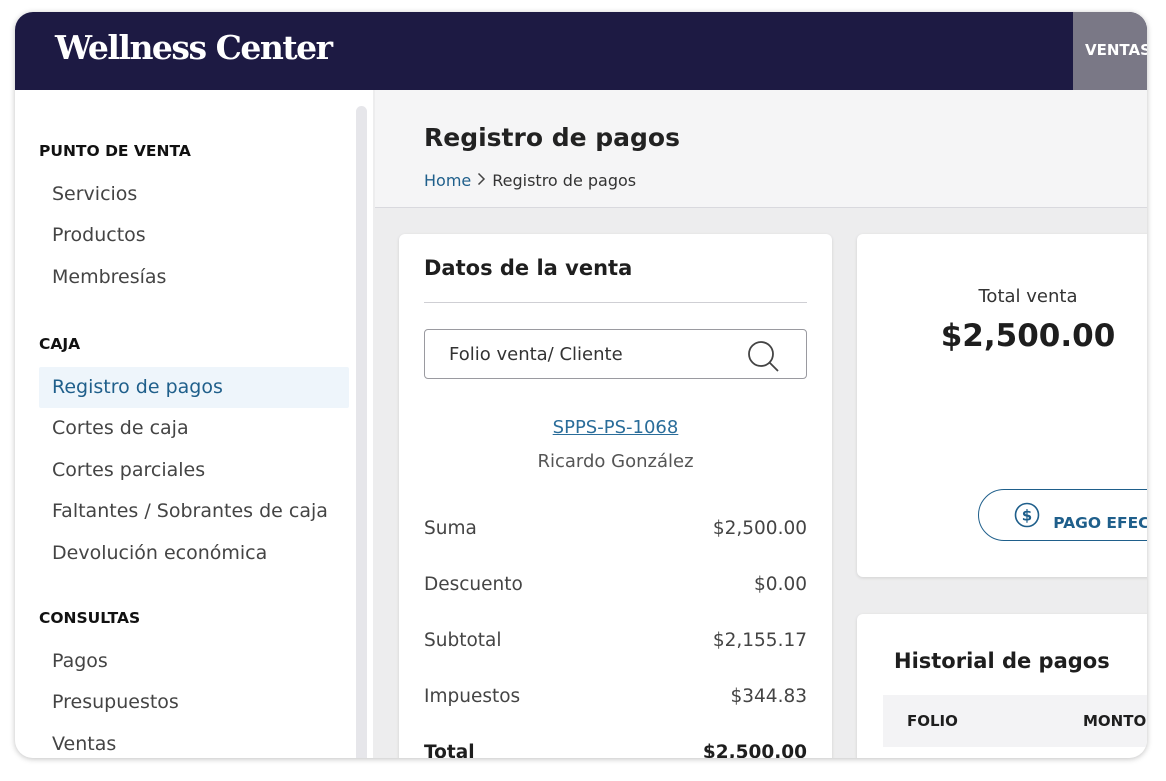 This screenshot has width=1166, height=781. Describe the element at coordinates (194, 277) in the screenshot. I see `sidebar-item-membresias: Membresías` at that location.